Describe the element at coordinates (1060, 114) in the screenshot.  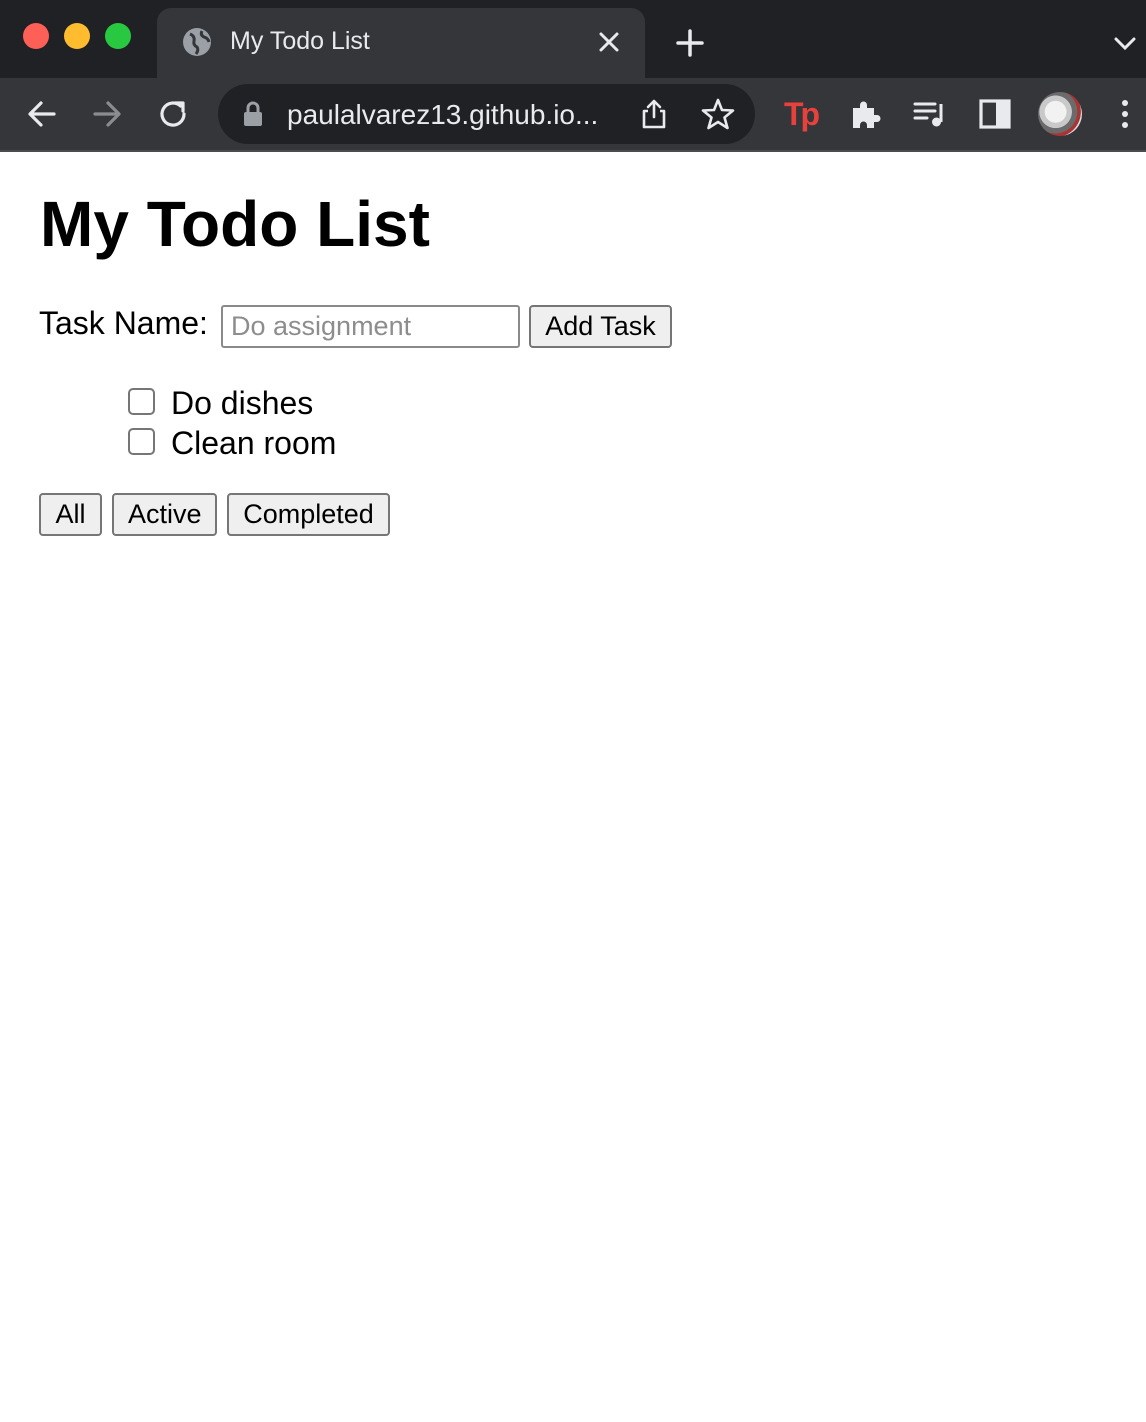
I see `avatar` at that location.